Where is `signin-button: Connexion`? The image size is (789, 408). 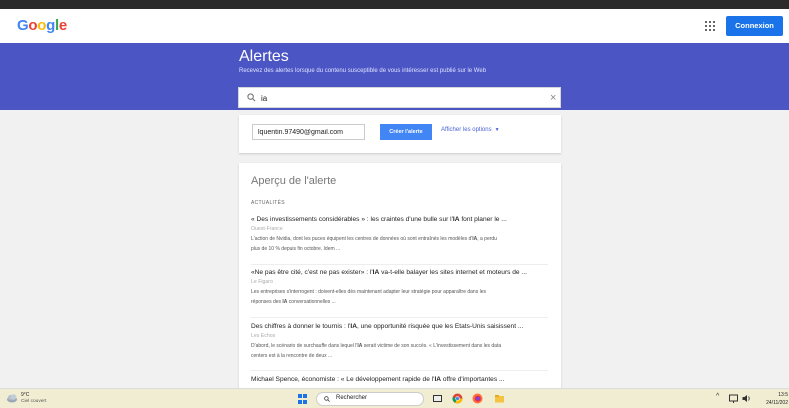 signin-button: Connexion is located at coordinates (754, 26).